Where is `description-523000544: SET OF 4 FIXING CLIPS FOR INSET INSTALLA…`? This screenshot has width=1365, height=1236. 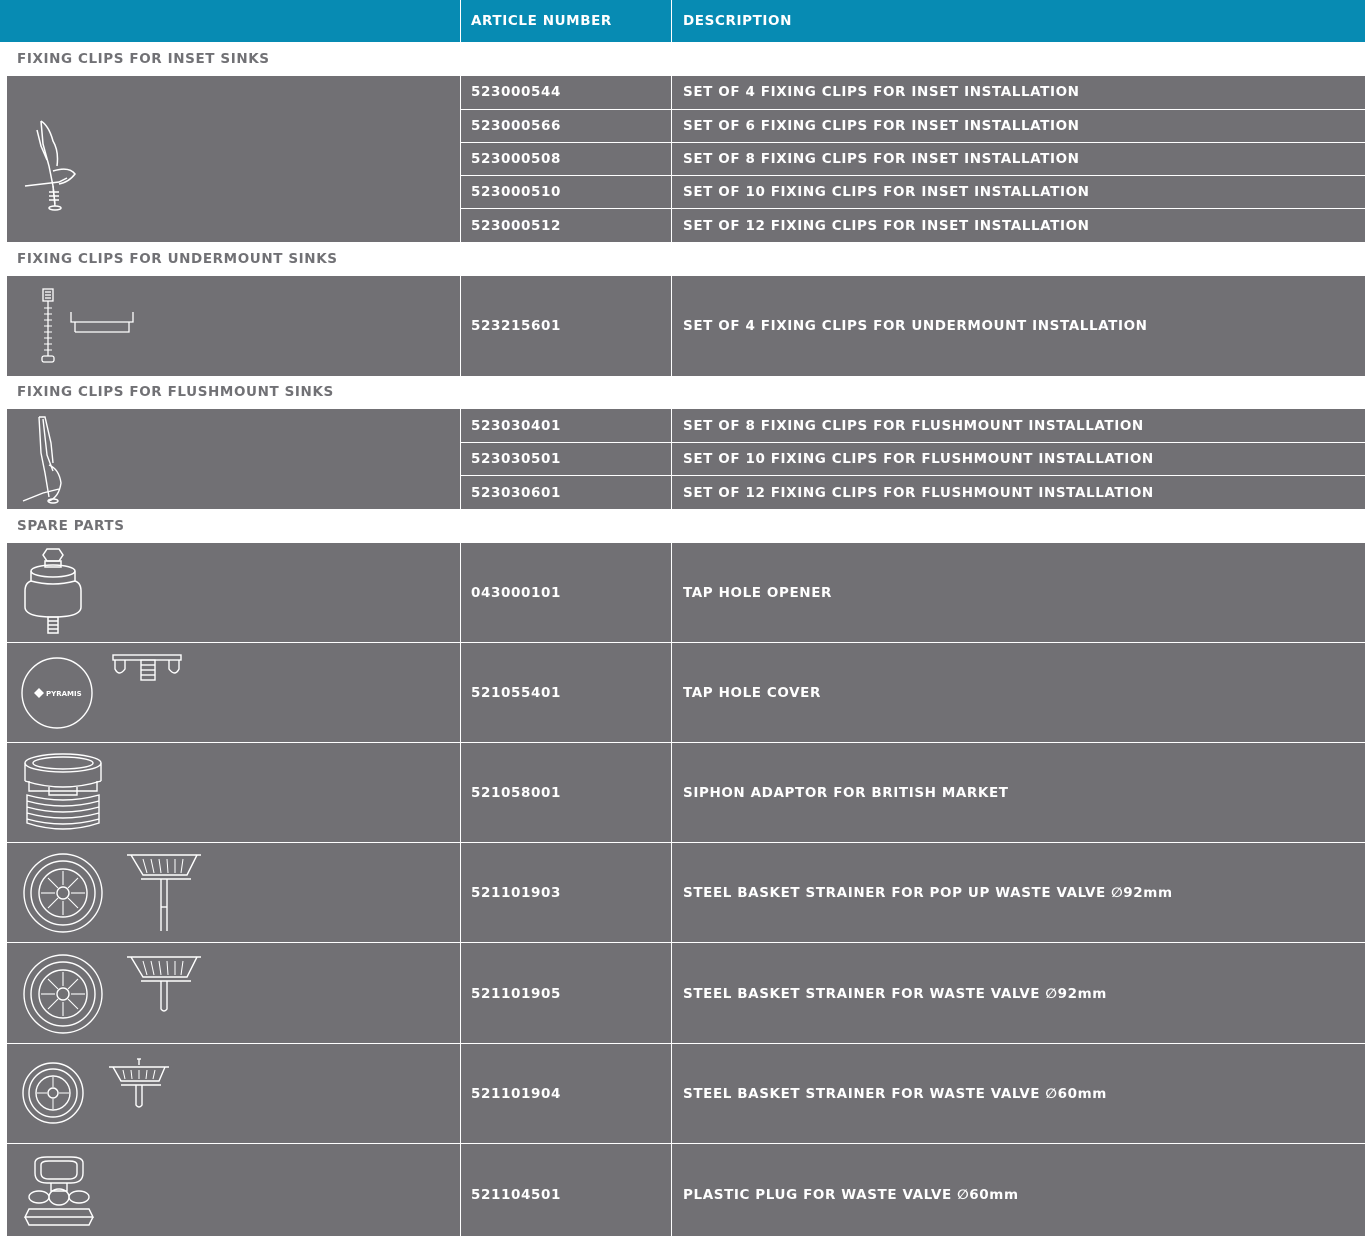
description-523000544: SET OF 4 FIXING CLIPS FOR INSET INSTALLA… is located at coordinates (881, 92).